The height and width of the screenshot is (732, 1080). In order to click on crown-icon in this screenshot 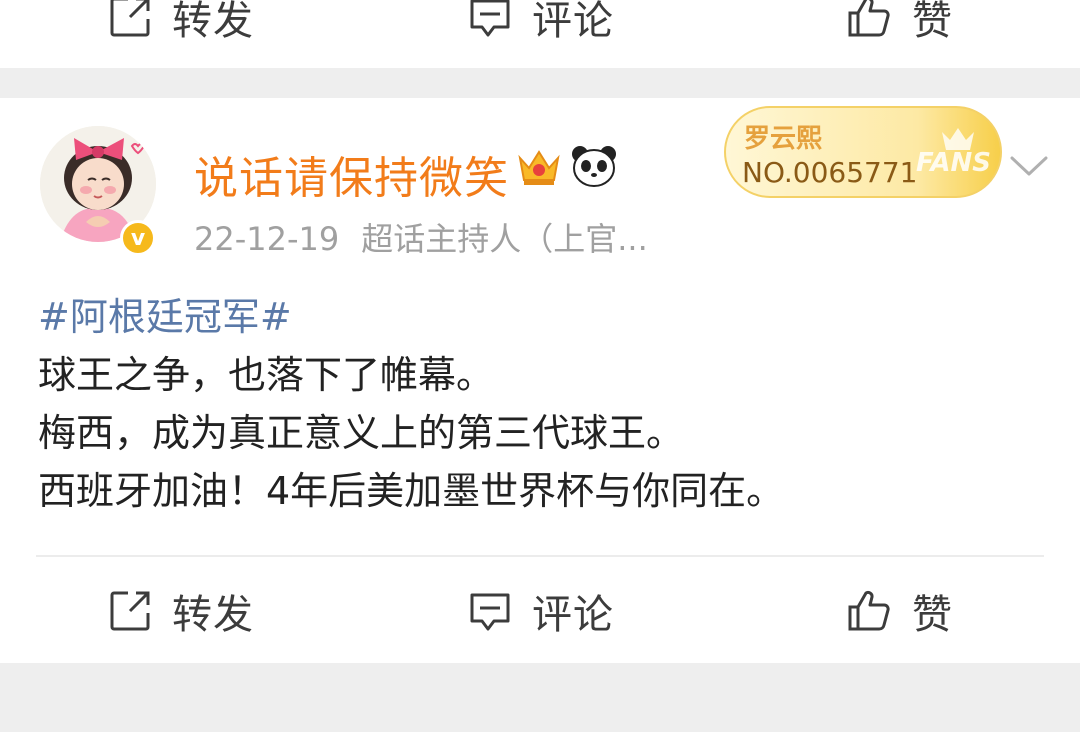, I will do `click(539, 167)`.